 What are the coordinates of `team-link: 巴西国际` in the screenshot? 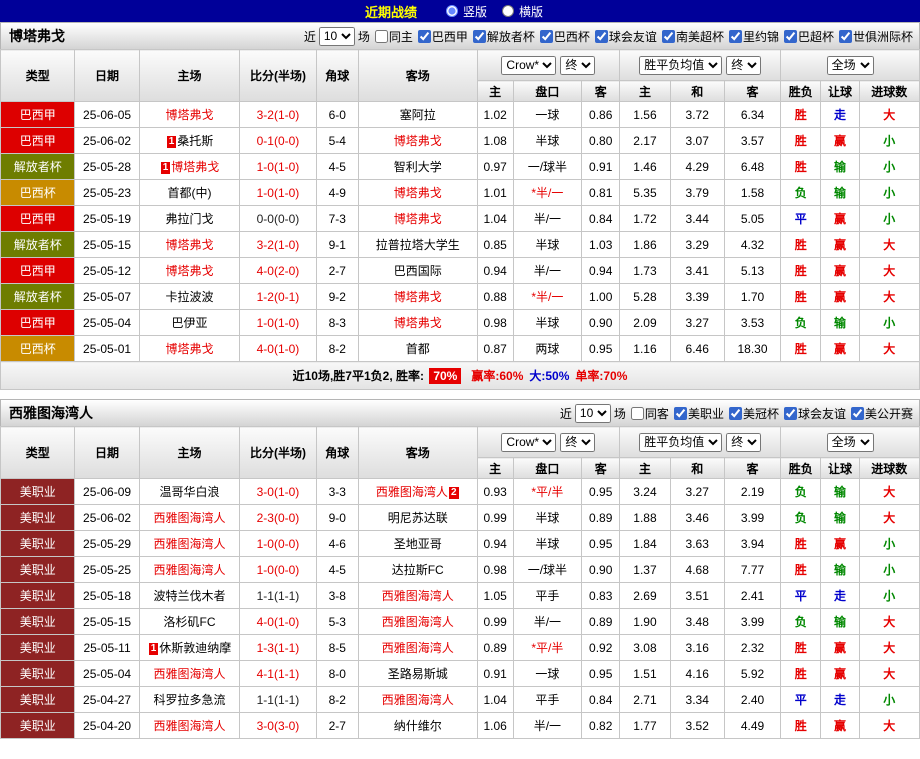 It's located at (418, 271).